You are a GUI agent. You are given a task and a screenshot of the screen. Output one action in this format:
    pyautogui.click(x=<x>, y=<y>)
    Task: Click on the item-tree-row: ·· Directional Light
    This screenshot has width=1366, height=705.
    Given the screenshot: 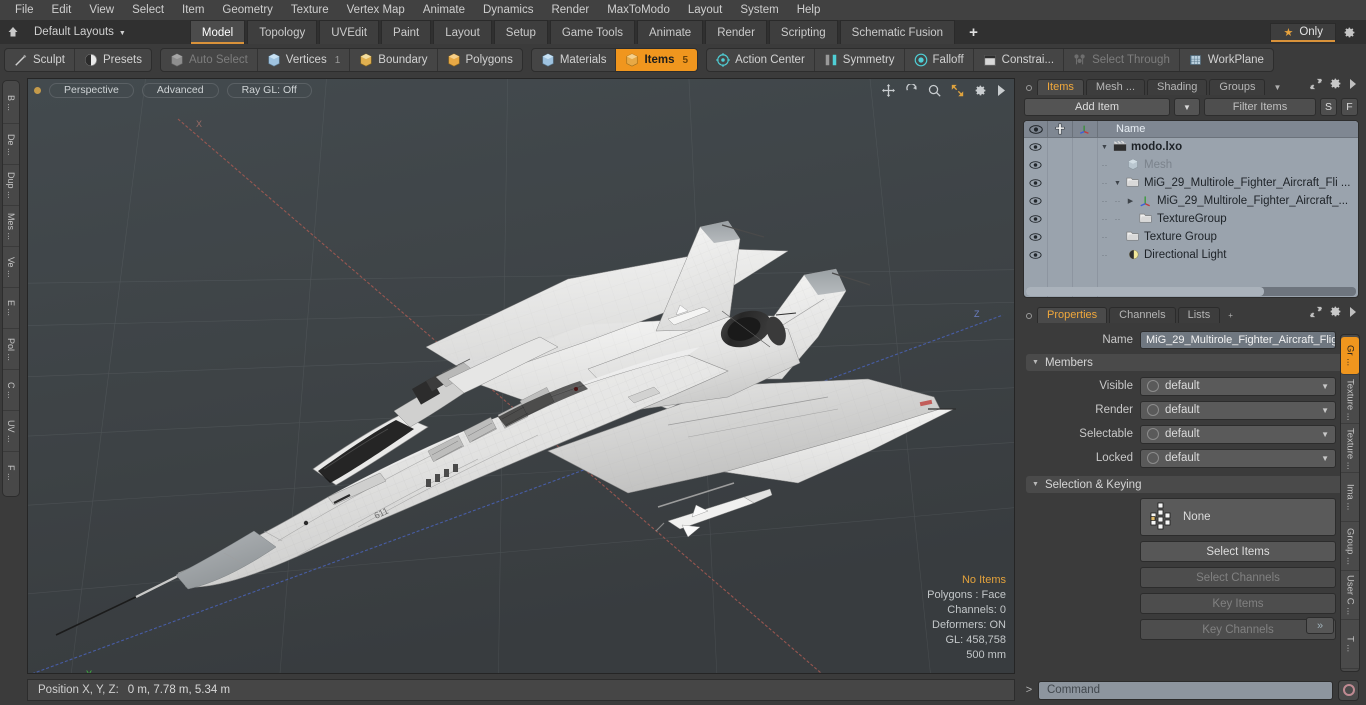 What is the action you would take?
    pyautogui.click(x=1191, y=255)
    